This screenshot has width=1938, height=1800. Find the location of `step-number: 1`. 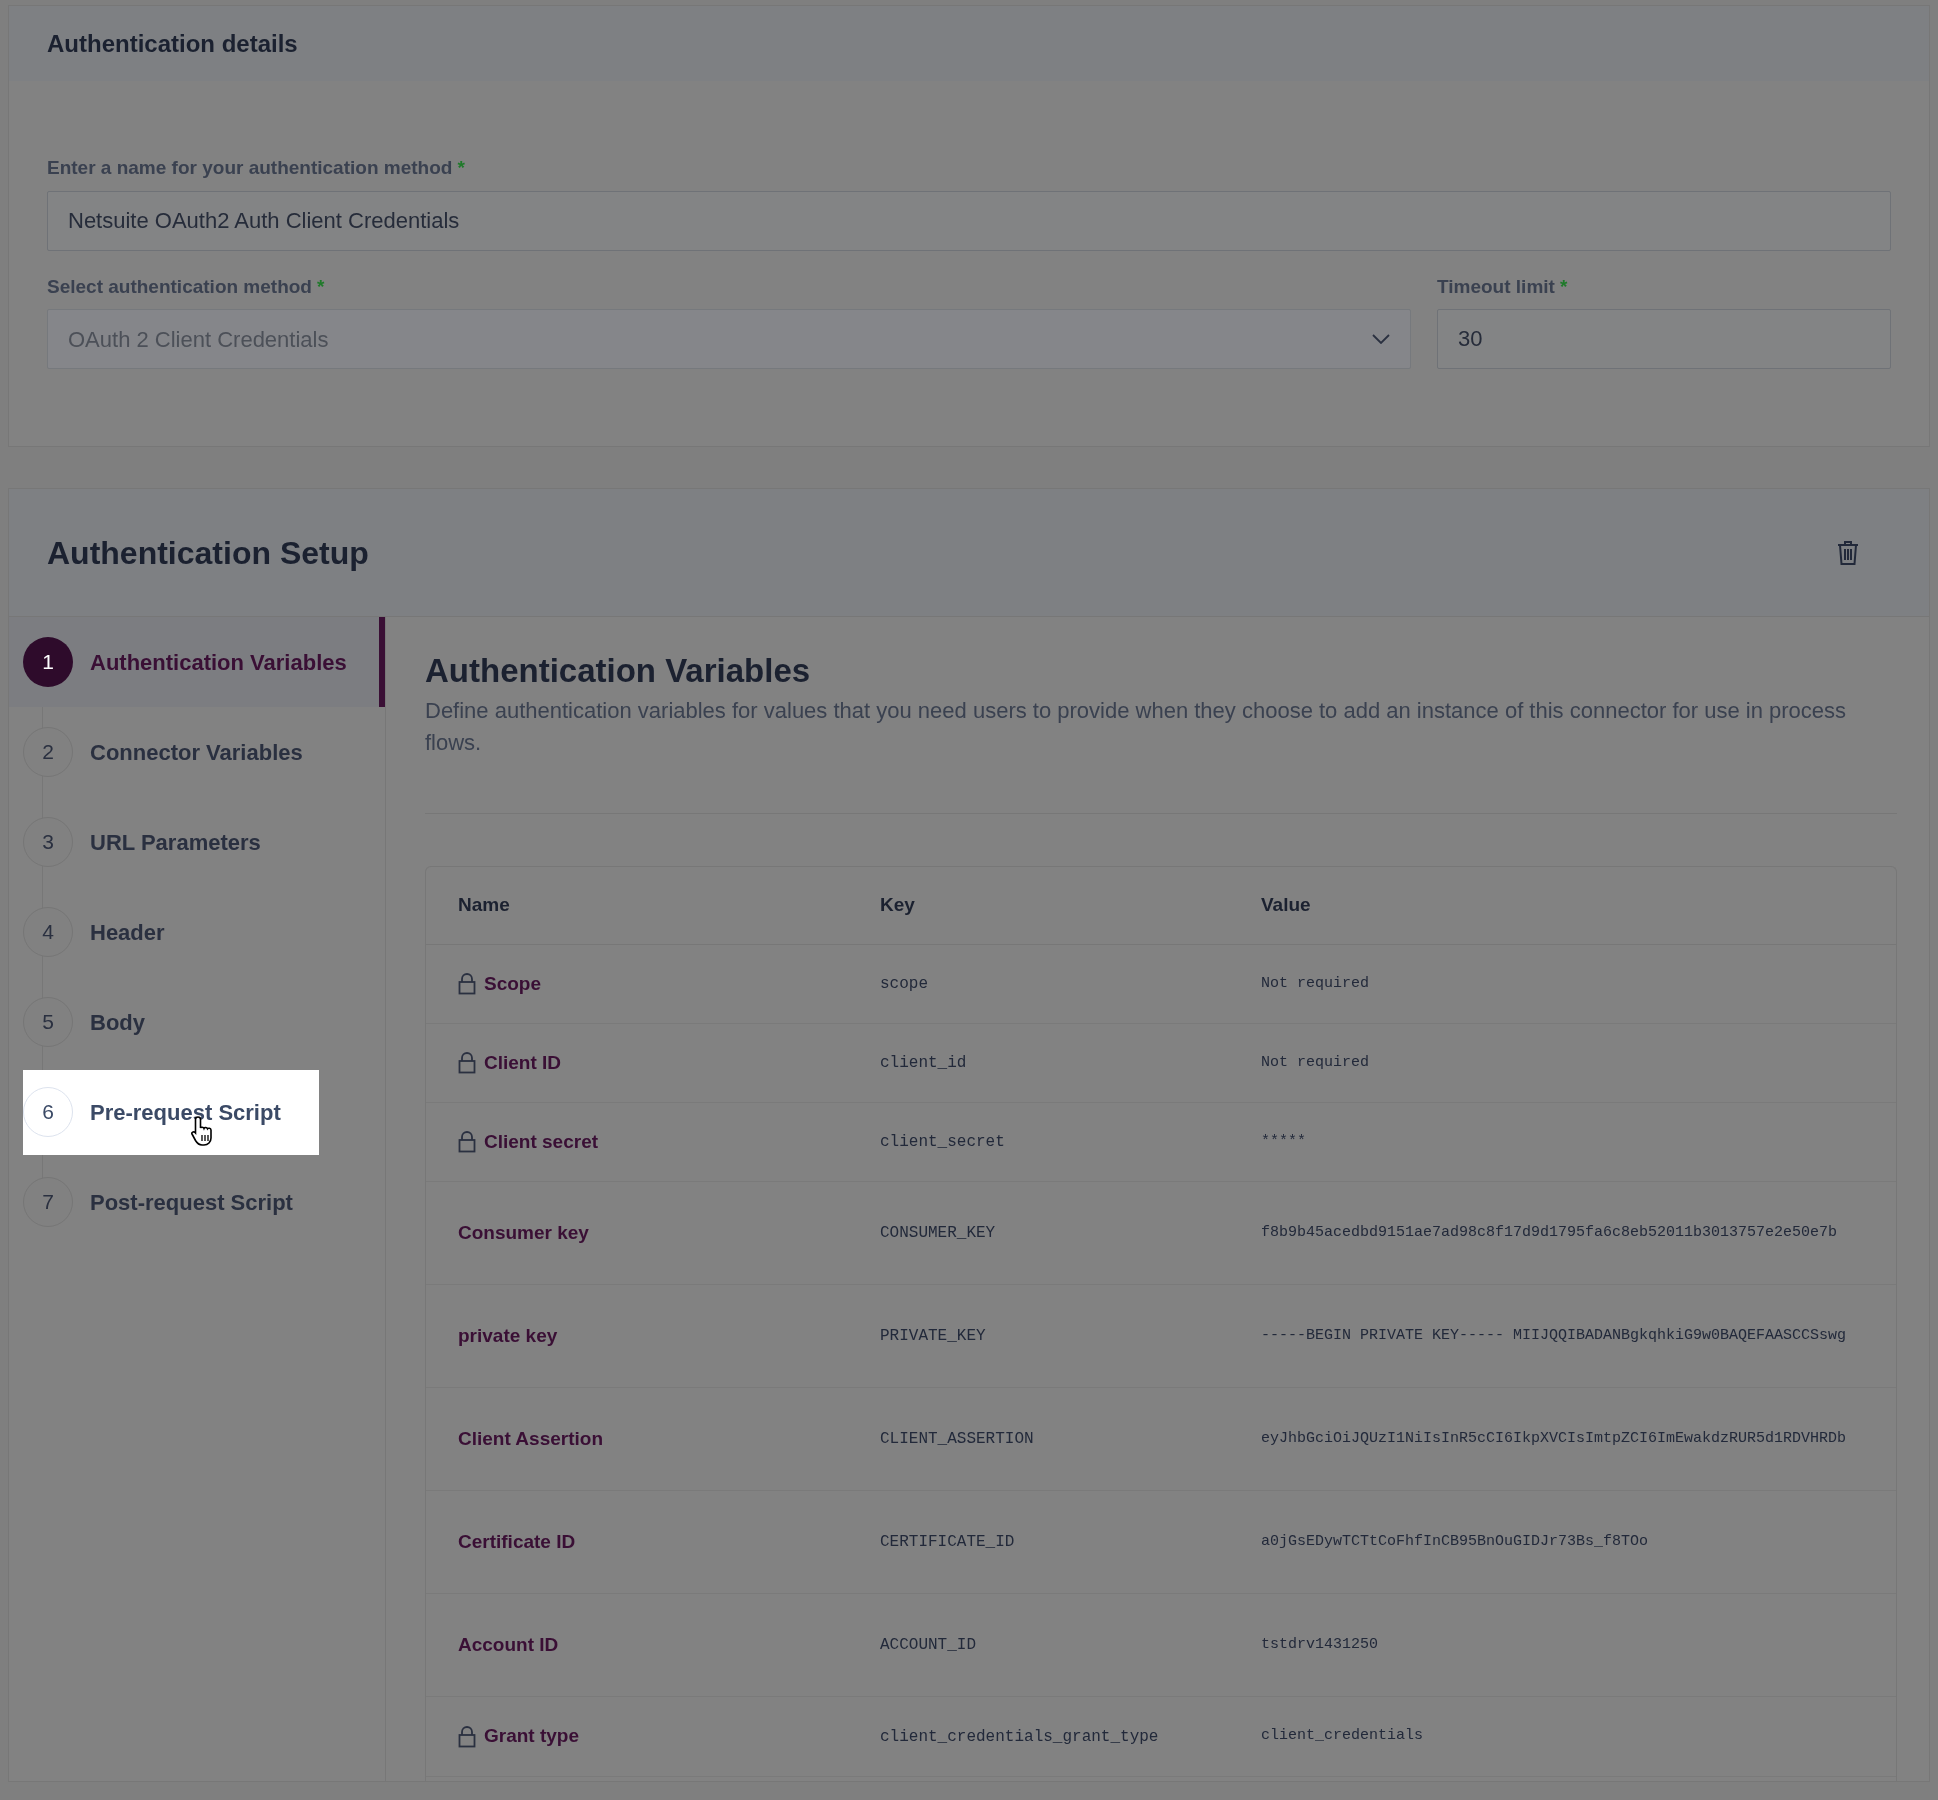

step-number: 1 is located at coordinates (48, 662).